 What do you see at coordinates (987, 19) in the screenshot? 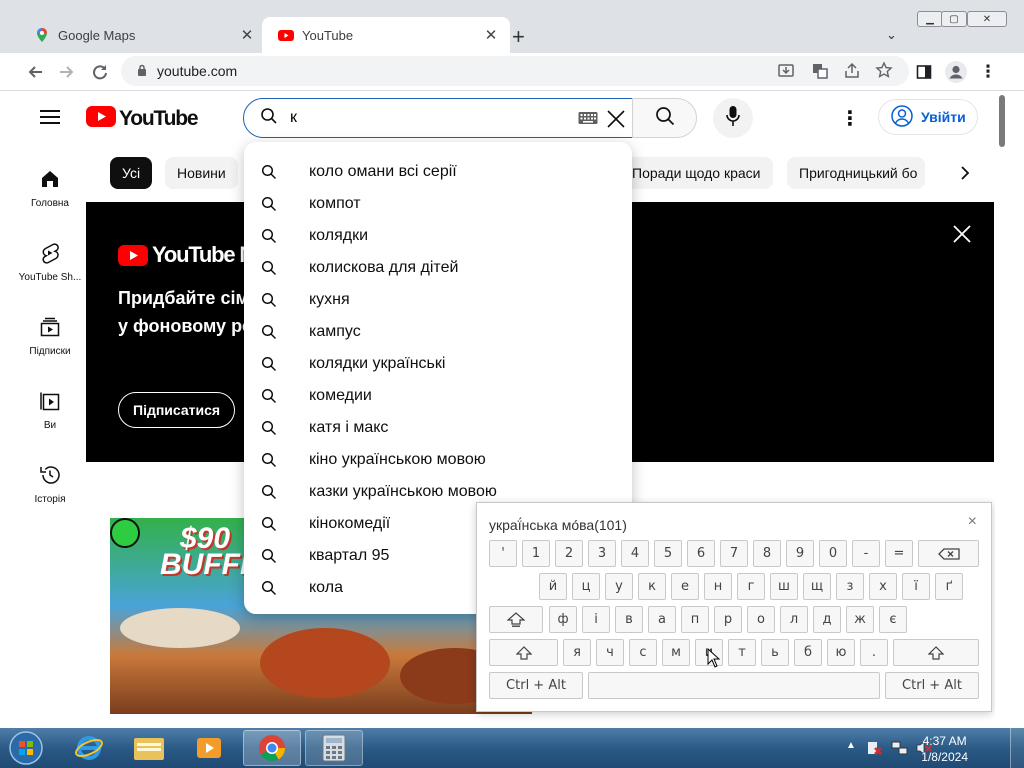
I see `window-close-button: ✕` at bounding box center [987, 19].